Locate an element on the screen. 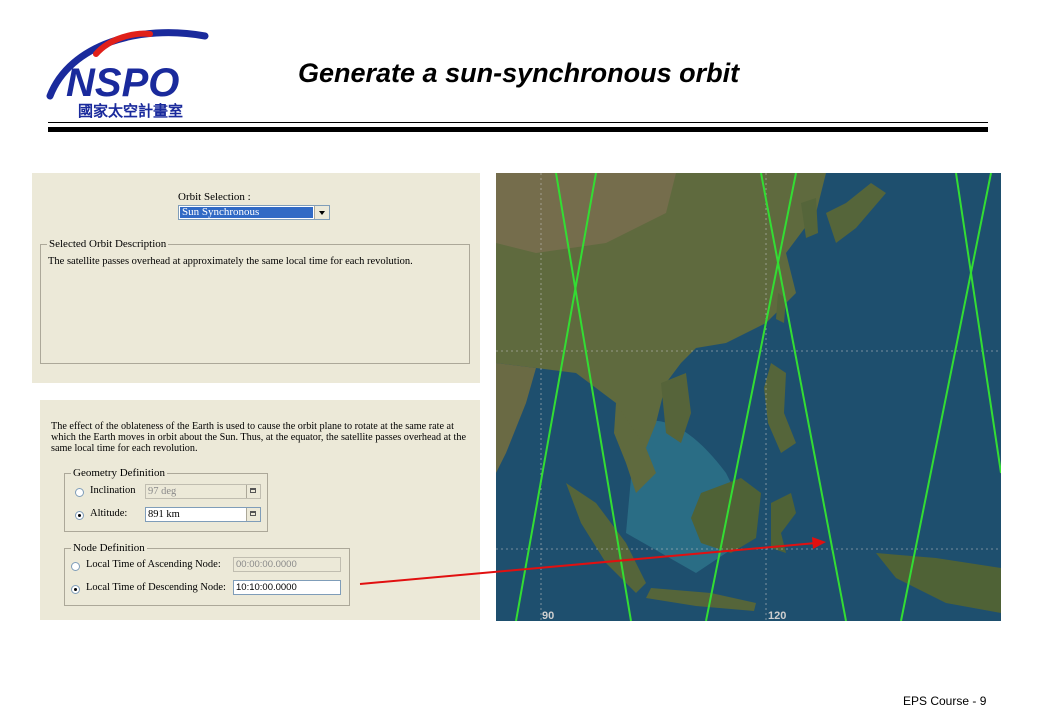 This screenshot has width=1040, height=720. orbit-selection-value: Sun Synchronous is located at coordinates (246, 212).